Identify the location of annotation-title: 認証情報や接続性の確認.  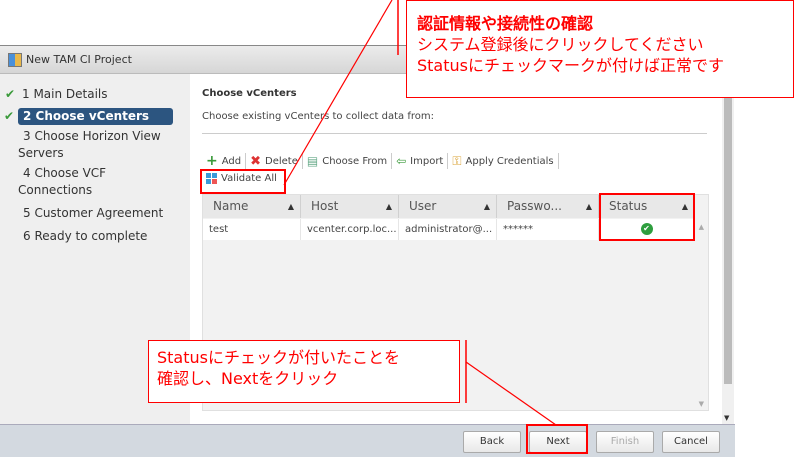
(505, 23).